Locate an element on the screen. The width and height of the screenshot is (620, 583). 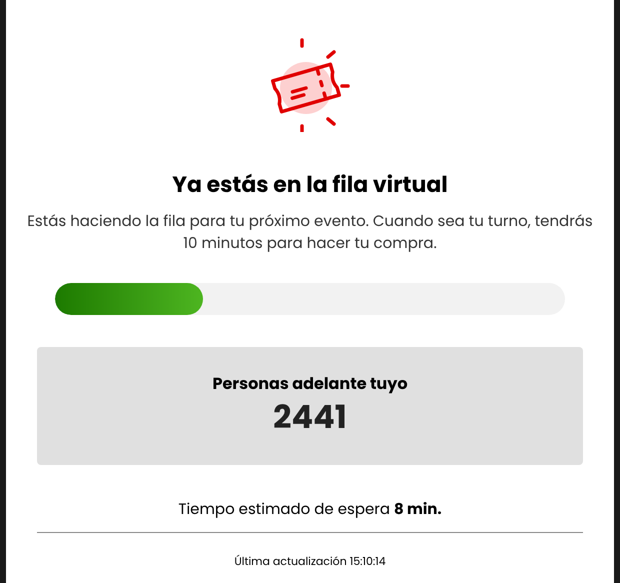
page-title: Ya estás en la fila virtual is located at coordinates (310, 184).